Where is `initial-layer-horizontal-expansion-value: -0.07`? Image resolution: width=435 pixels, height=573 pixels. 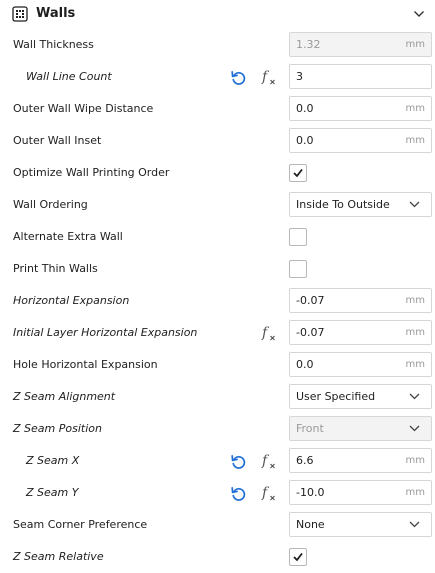
initial-layer-horizontal-expansion-value: -0.07 is located at coordinates (310, 332).